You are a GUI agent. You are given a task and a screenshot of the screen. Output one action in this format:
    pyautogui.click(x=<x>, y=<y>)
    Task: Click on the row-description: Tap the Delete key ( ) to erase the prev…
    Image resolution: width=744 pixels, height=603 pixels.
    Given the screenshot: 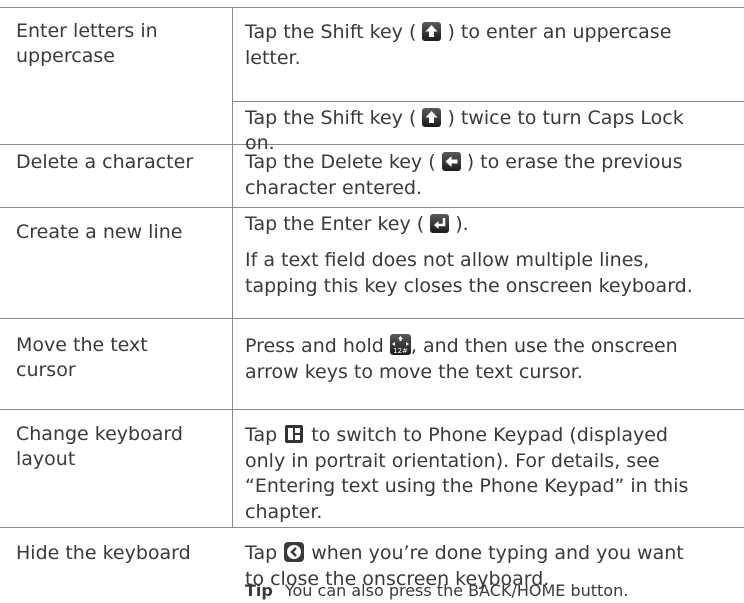 What is the action you would take?
    pyautogui.click(x=464, y=162)
    